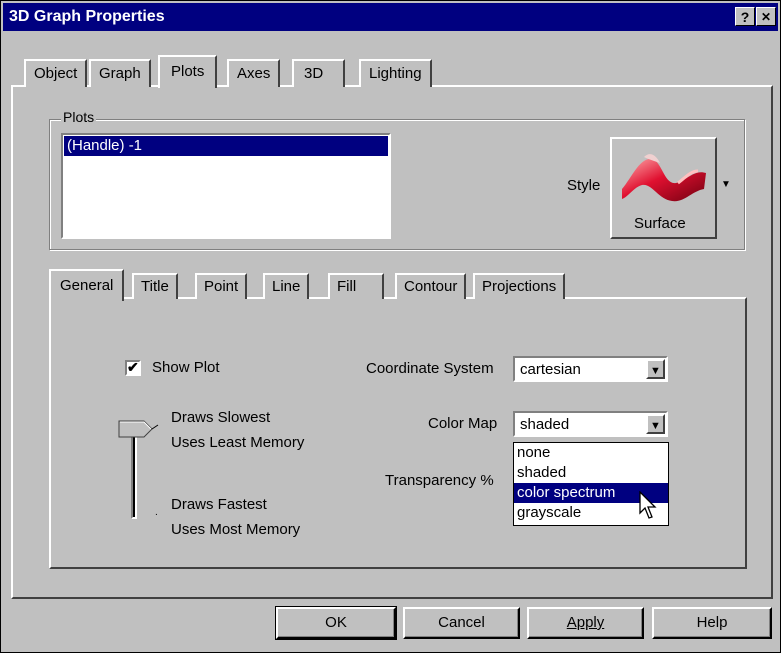 The width and height of the screenshot is (781, 653). Describe the element at coordinates (336, 623) in the screenshot. I see `ok-button: OK` at that location.